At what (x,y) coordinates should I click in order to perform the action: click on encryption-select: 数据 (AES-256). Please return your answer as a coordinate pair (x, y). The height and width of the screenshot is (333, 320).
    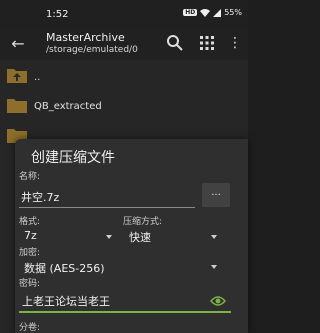
    Looking at the image, I should click on (64, 268).